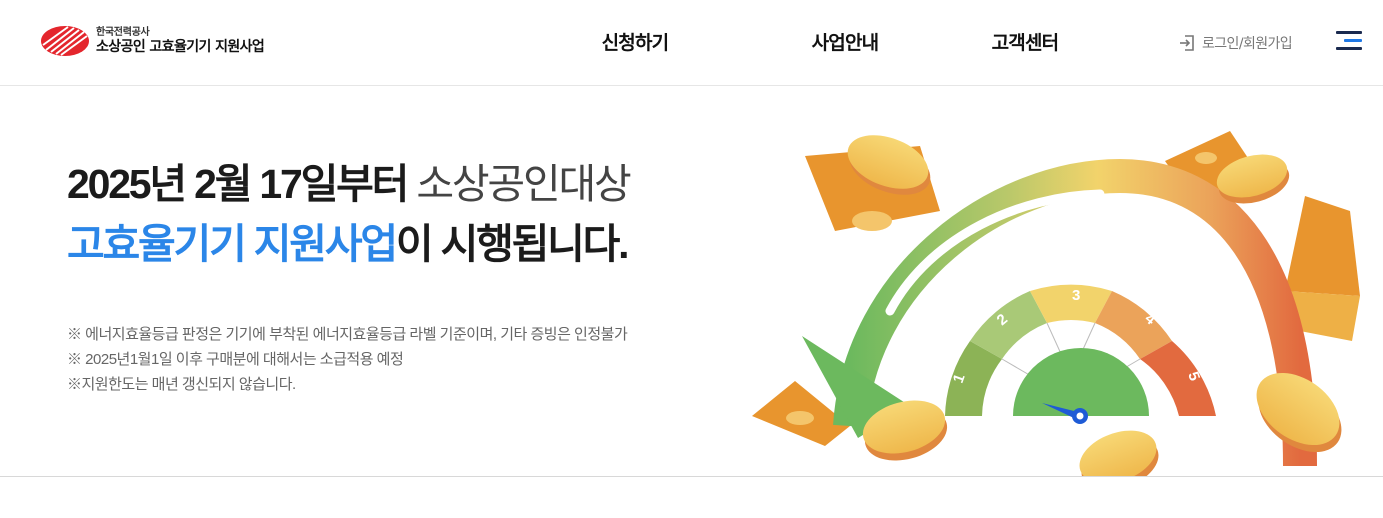 This screenshot has width=1383, height=518. What do you see at coordinates (1025, 41) in the screenshot?
I see `nav-item-customer-center: 고객센터` at bounding box center [1025, 41].